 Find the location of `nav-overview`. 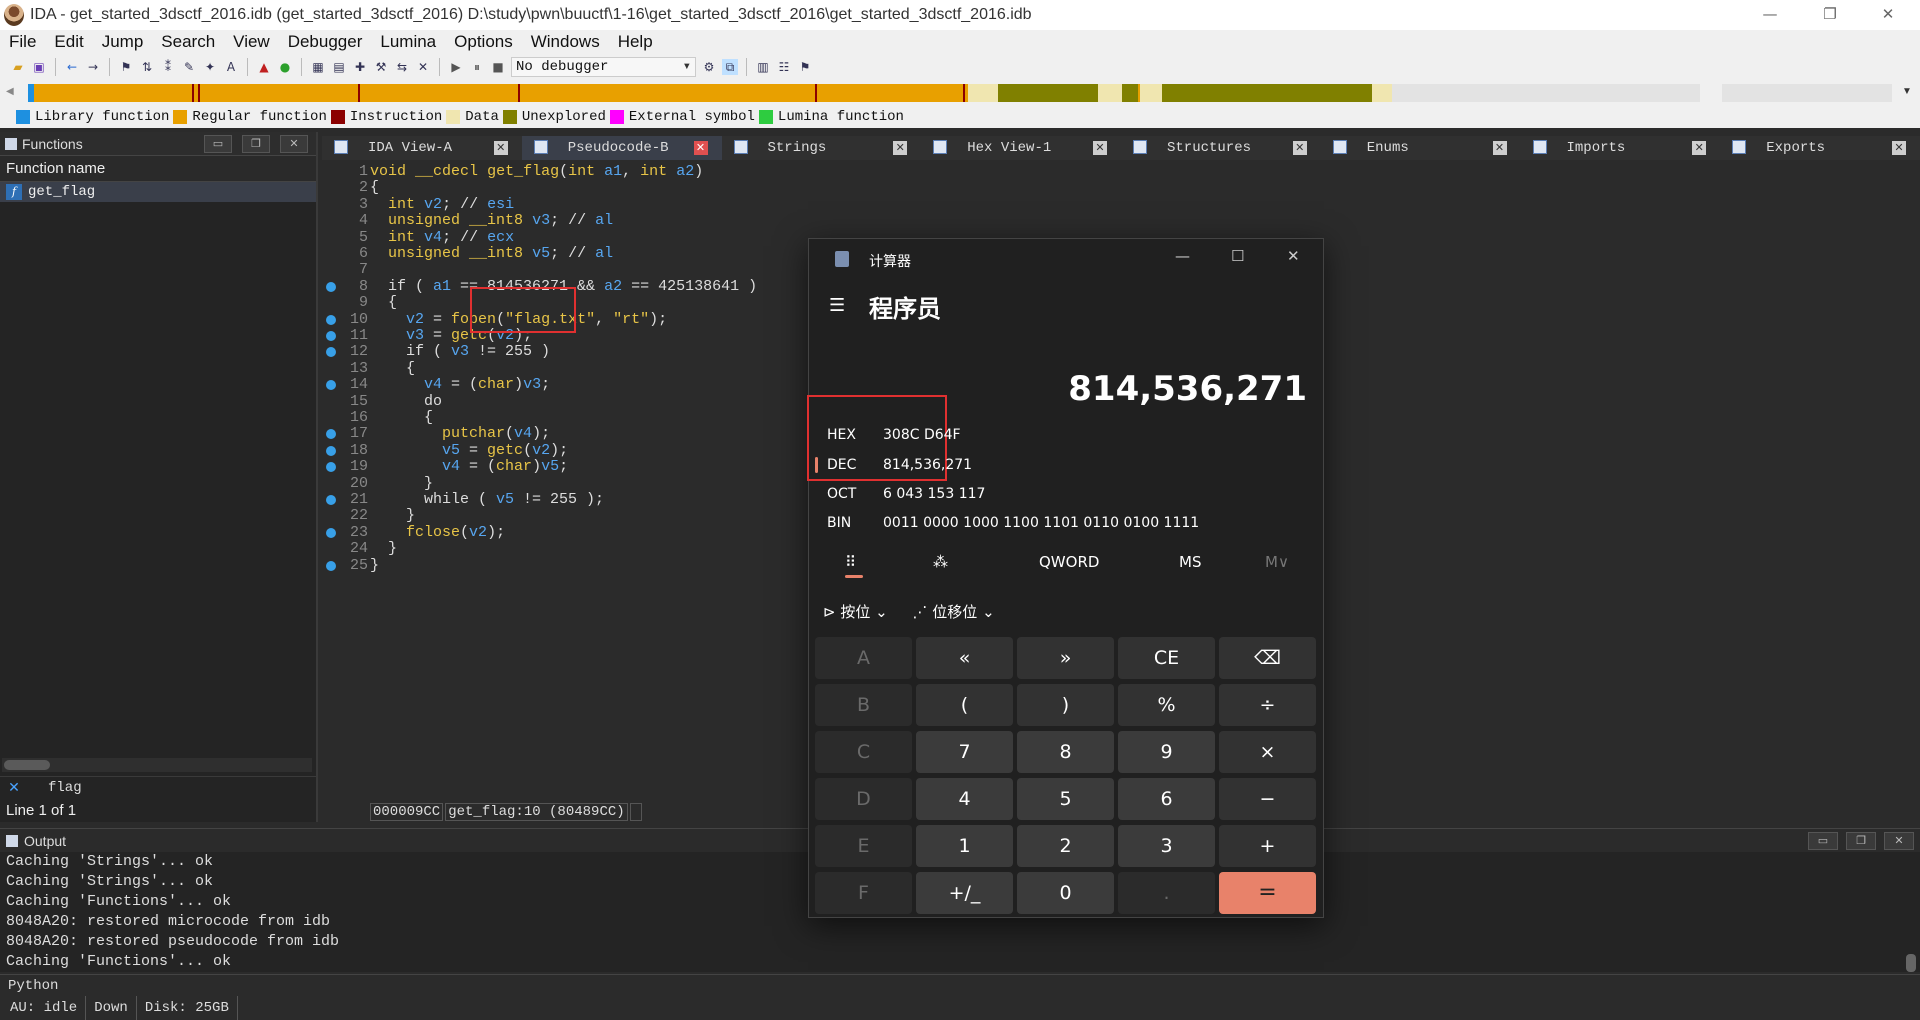

nav-overview is located at coordinates (1807, 93).